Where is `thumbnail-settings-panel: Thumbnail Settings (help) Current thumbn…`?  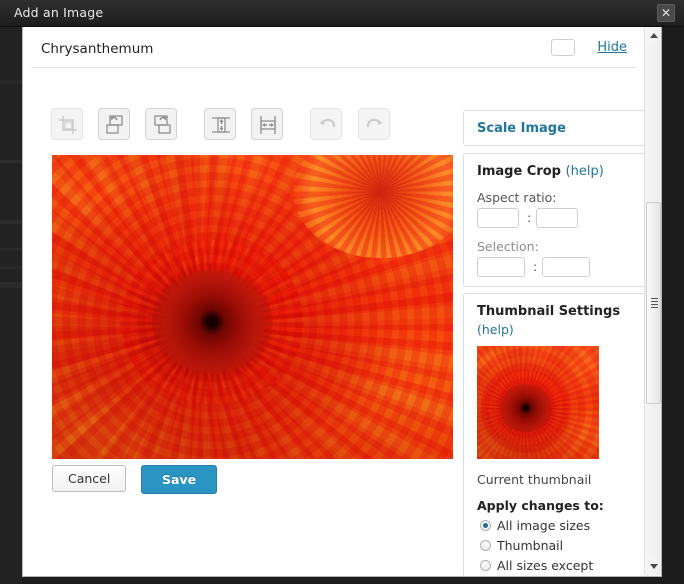 thumbnail-settings-panel: Thumbnail Settings (help) Current thumbn… is located at coordinates (555, 434).